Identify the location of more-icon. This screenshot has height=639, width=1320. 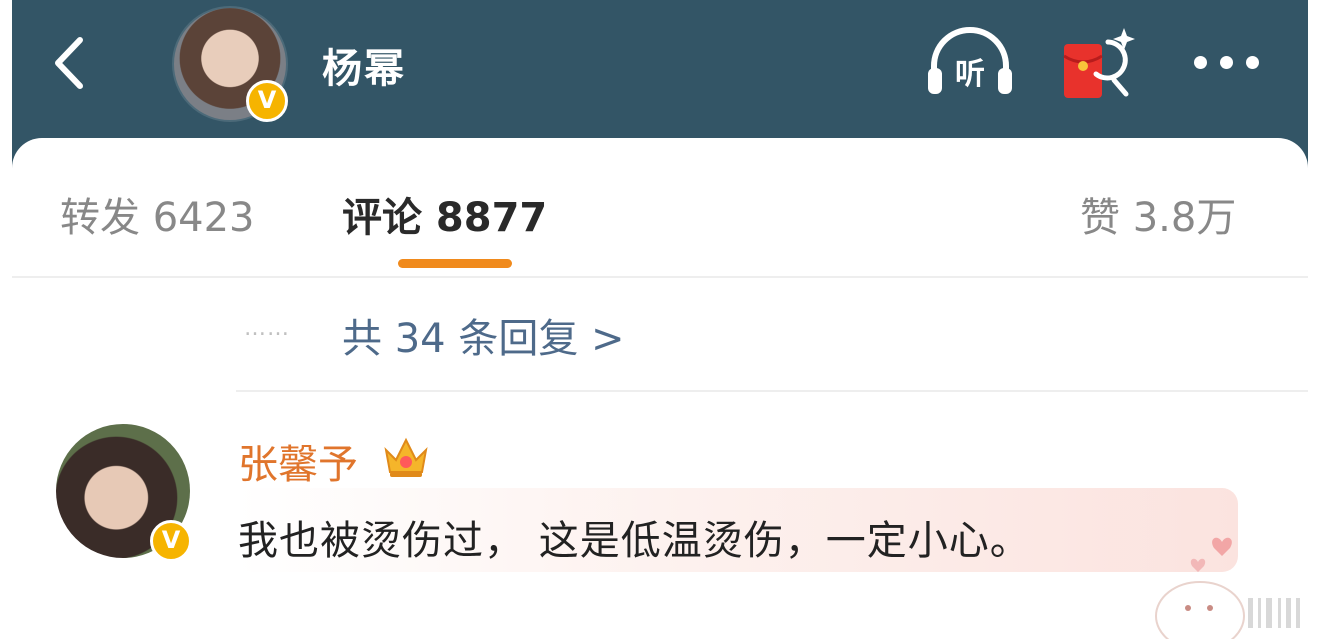
(1230, 62).